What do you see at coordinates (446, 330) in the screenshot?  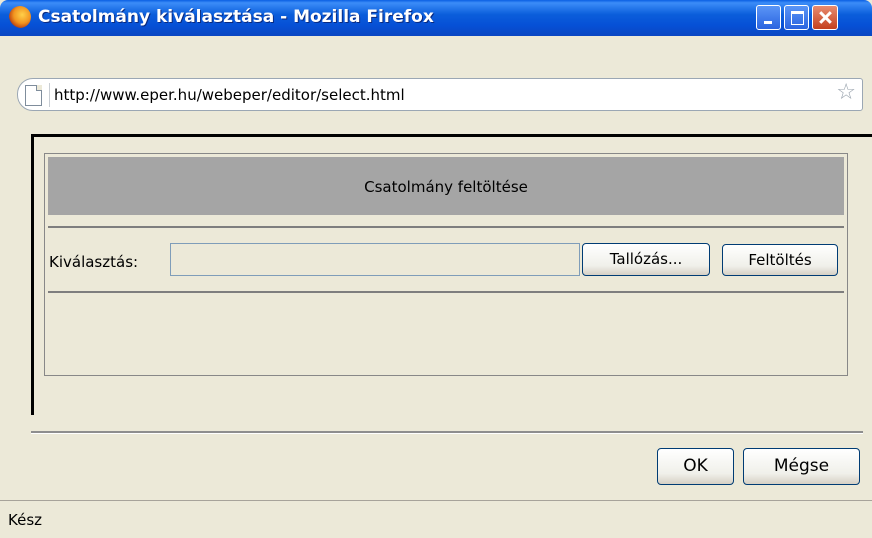 I see `attachment-list-area` at bounding box center [446, 330].